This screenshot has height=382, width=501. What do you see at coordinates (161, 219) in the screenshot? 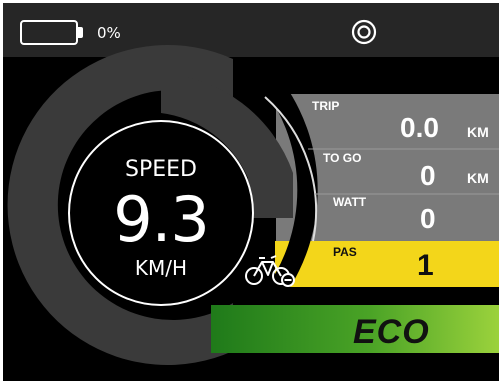
I see `speed-value: 9.3` at bounding box center [161, 219].